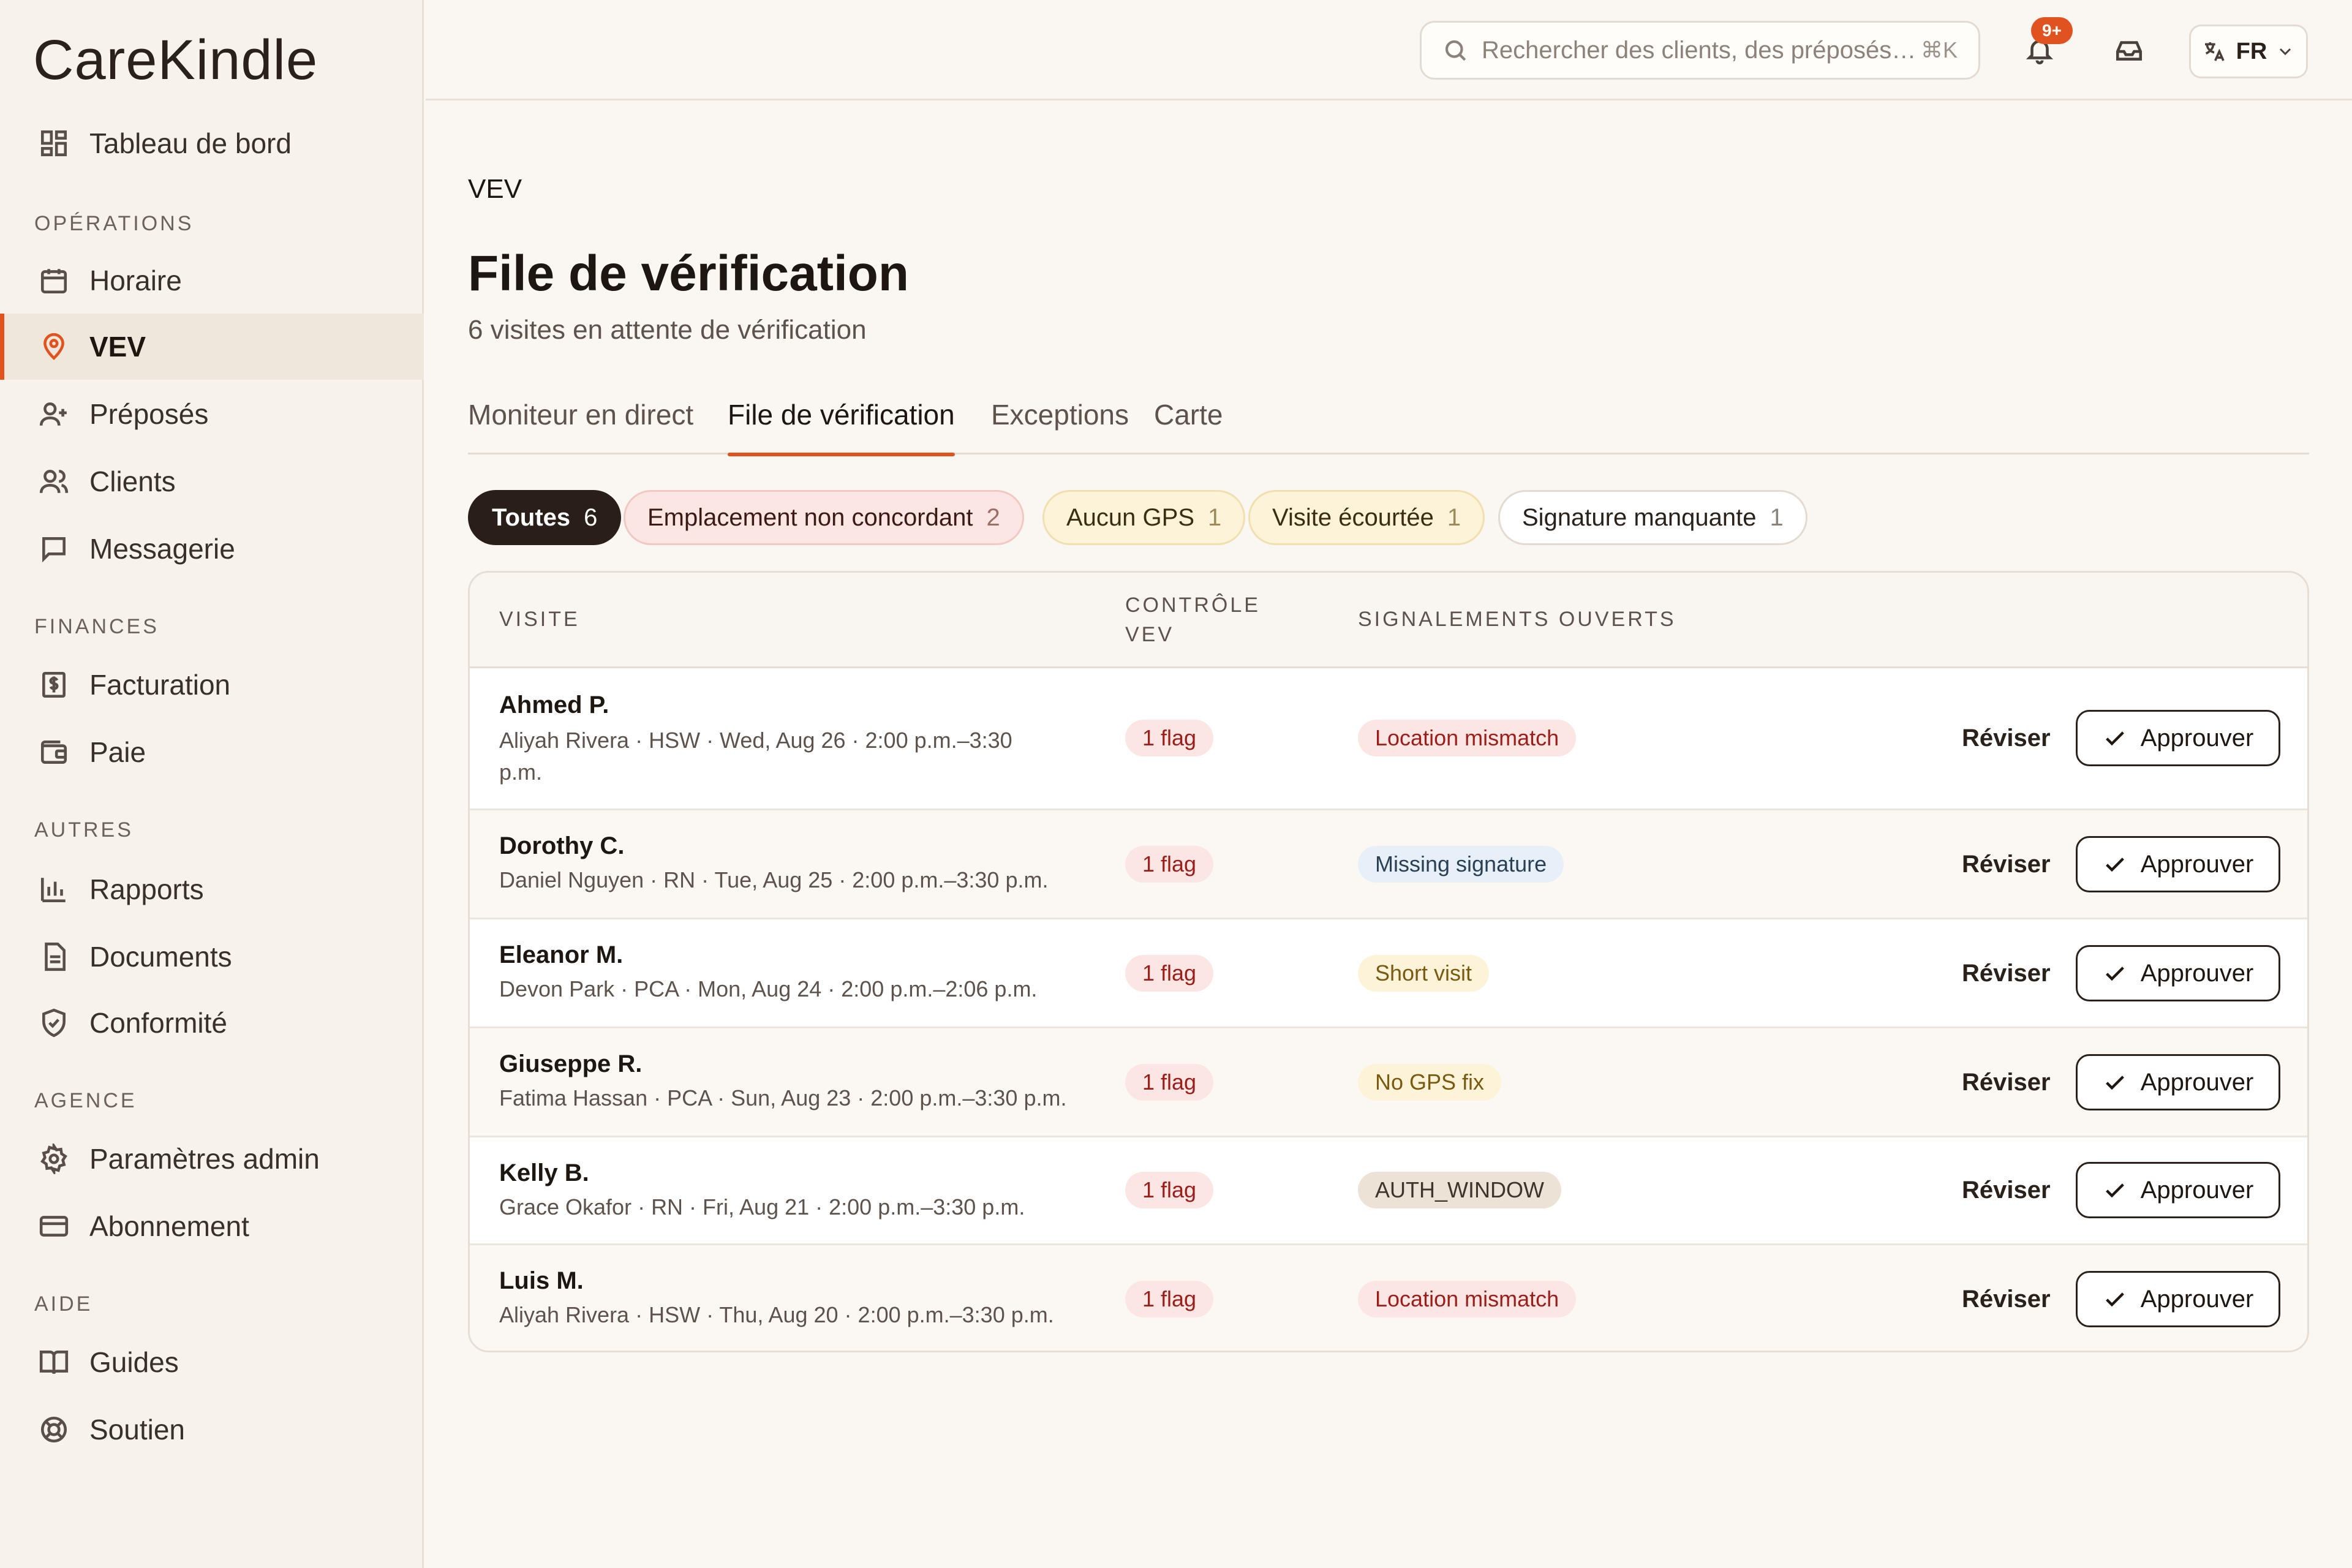  What do you see at coordinates (688, 273) in the screenshot?
I see `page-title: File de vérification` at bounding box center [688, 273].